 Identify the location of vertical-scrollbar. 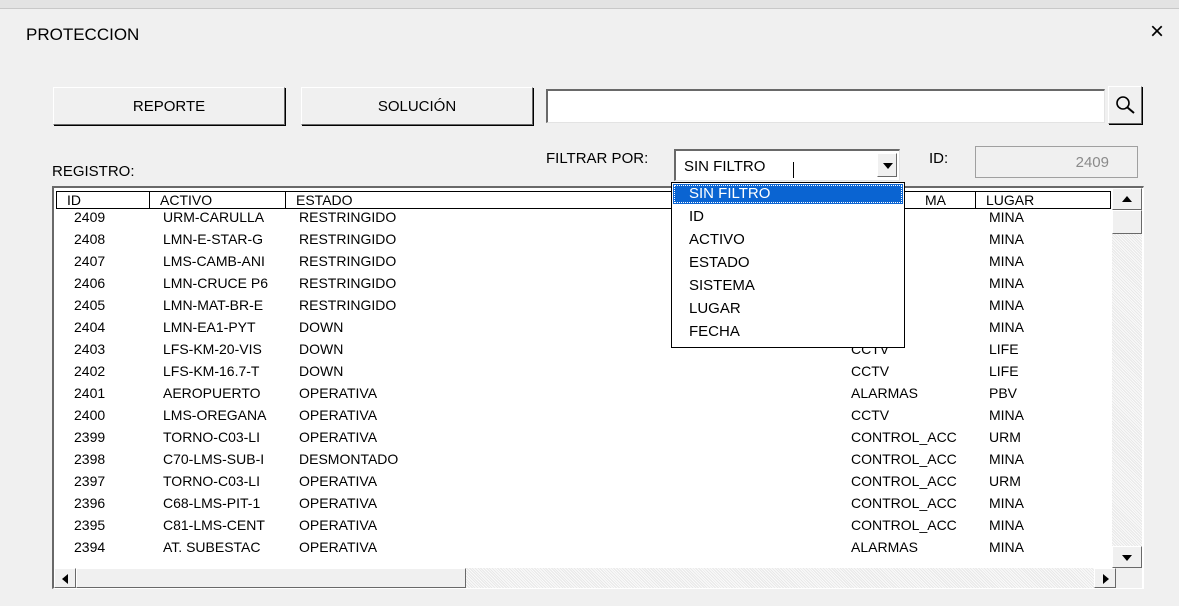
(1127, 378).